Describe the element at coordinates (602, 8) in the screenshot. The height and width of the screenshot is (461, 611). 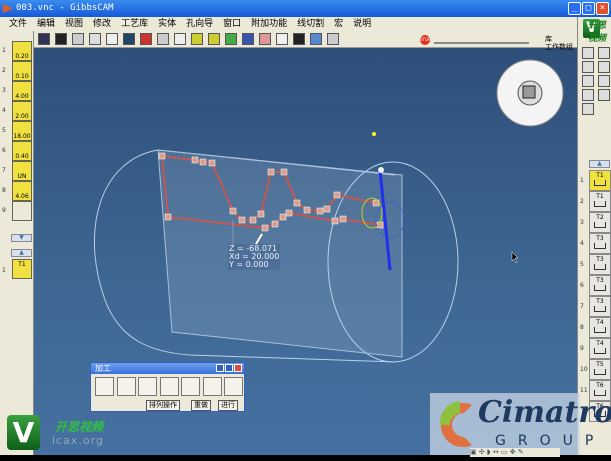
I see `close-button: ×` at that location.